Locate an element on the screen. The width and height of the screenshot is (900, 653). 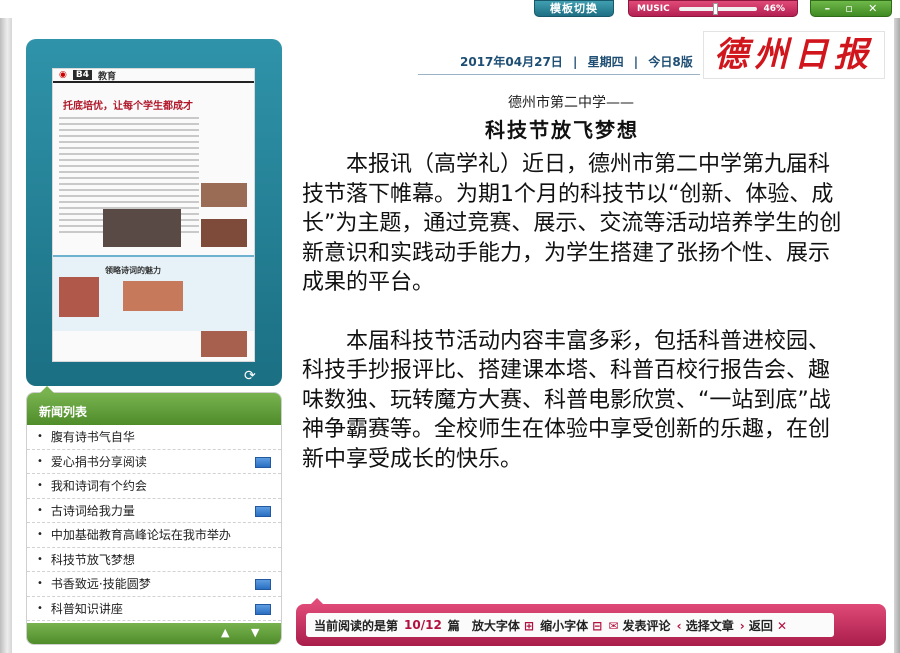
news-list-item: • 爱心捐书分享阅读 is located at coordinates (154, 462).